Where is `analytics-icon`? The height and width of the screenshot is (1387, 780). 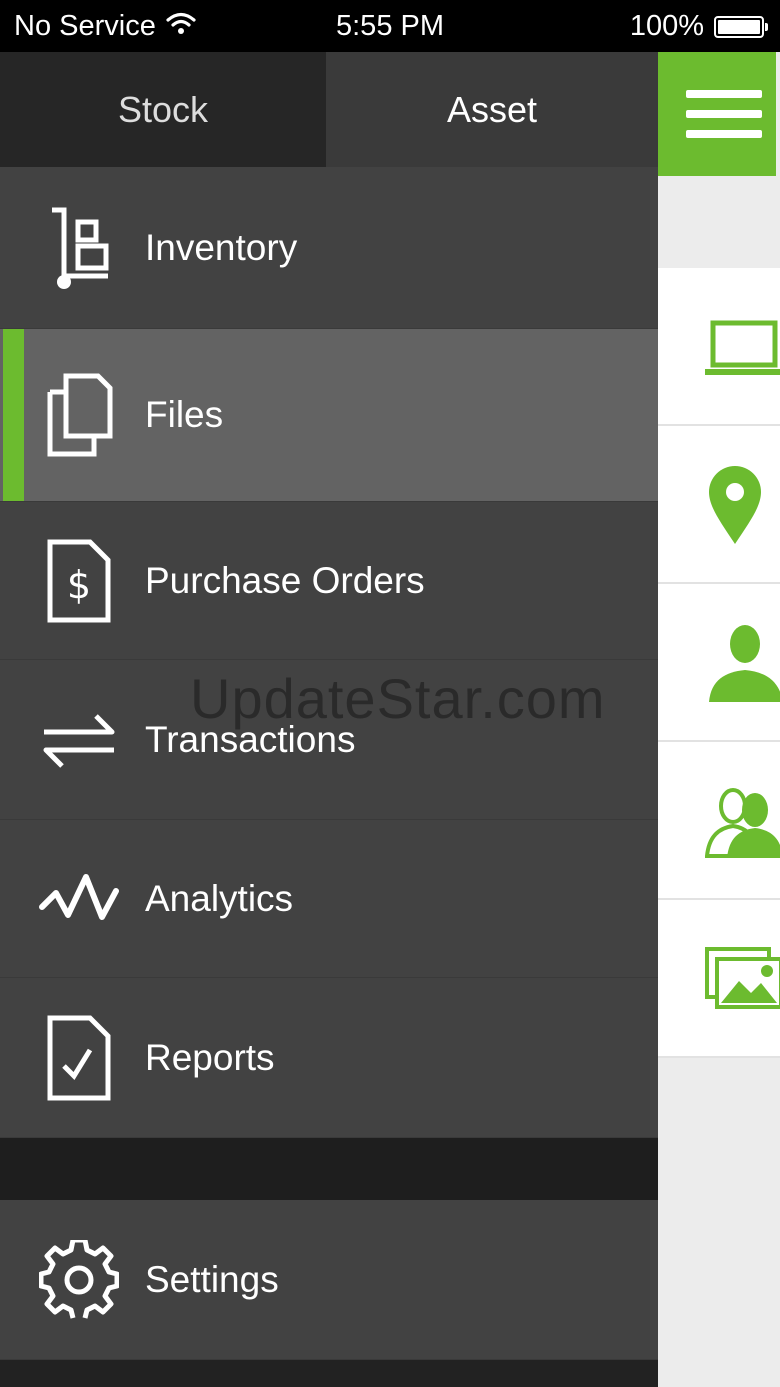 analytics-icon is located at coordinates (79, 899).